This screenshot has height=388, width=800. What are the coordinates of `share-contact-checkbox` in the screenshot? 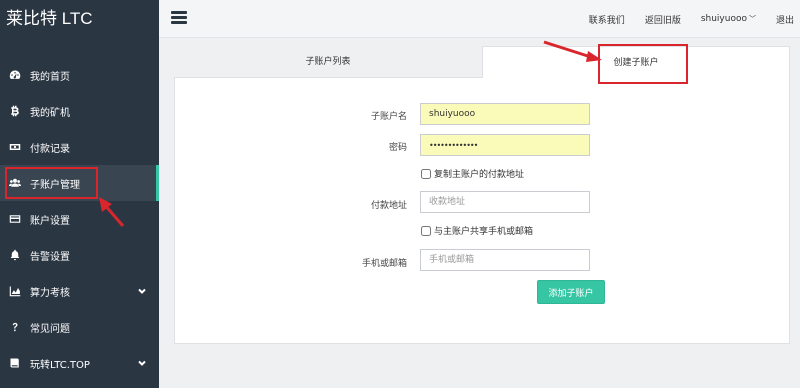 It's located at (426, 230).